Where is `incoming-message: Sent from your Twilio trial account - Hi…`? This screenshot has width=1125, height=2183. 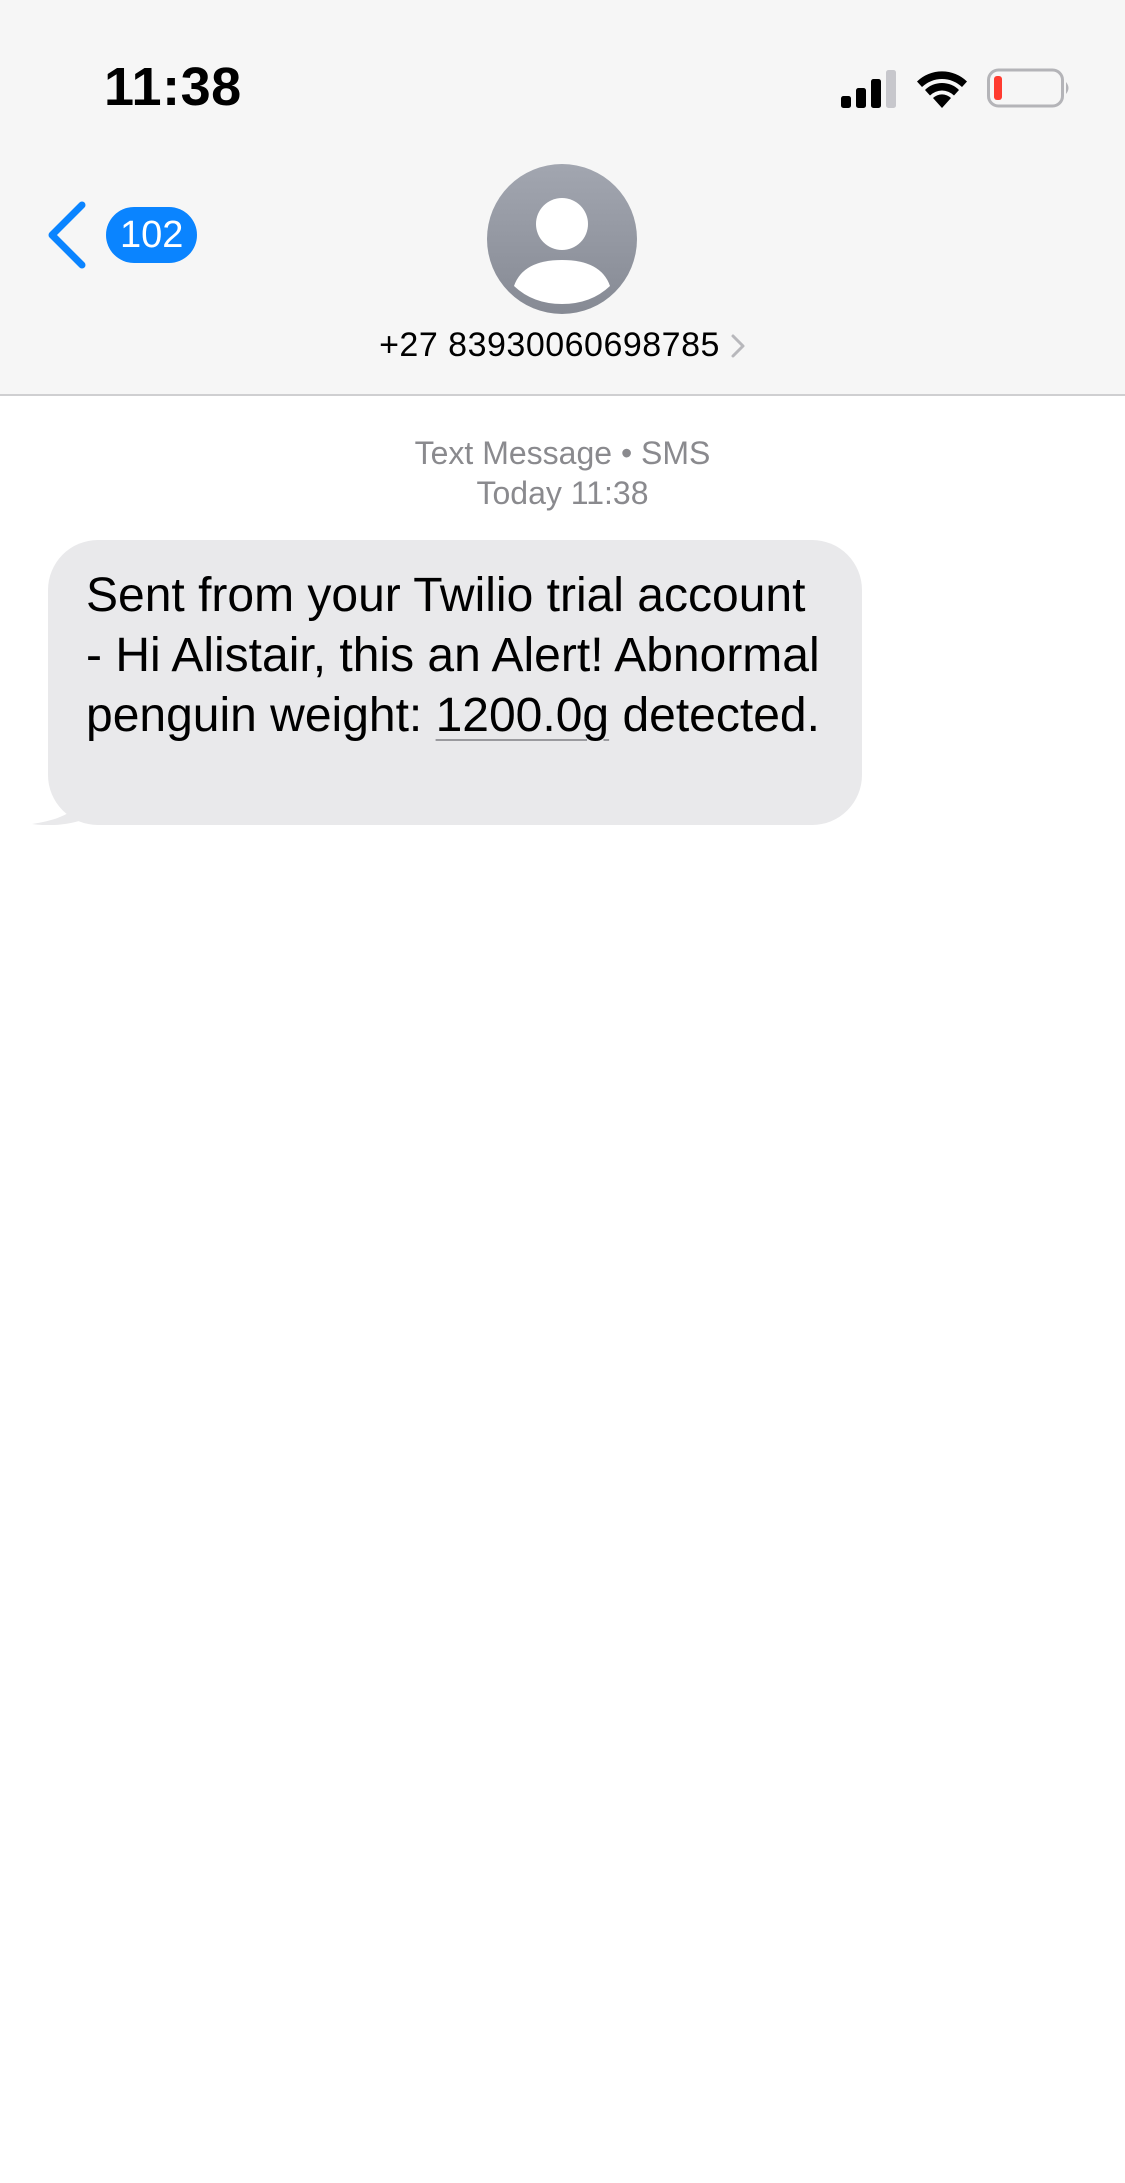
incoming-message: Sent from your Twilio trial account - Hi… is located at coordinates (450, 682).